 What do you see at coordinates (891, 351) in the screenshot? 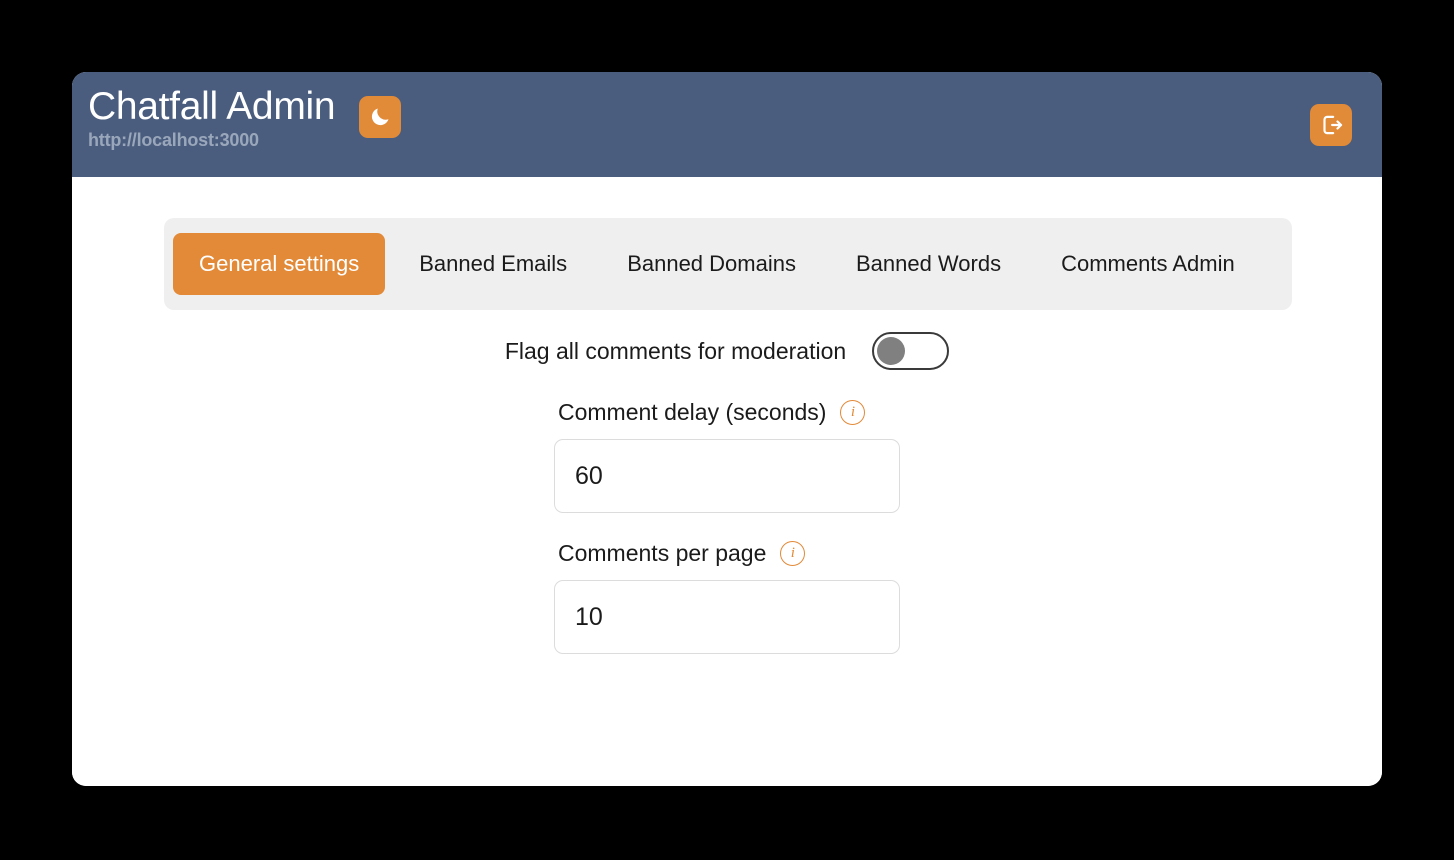
I see `toggle-knob` at bounding box center [891, 351].